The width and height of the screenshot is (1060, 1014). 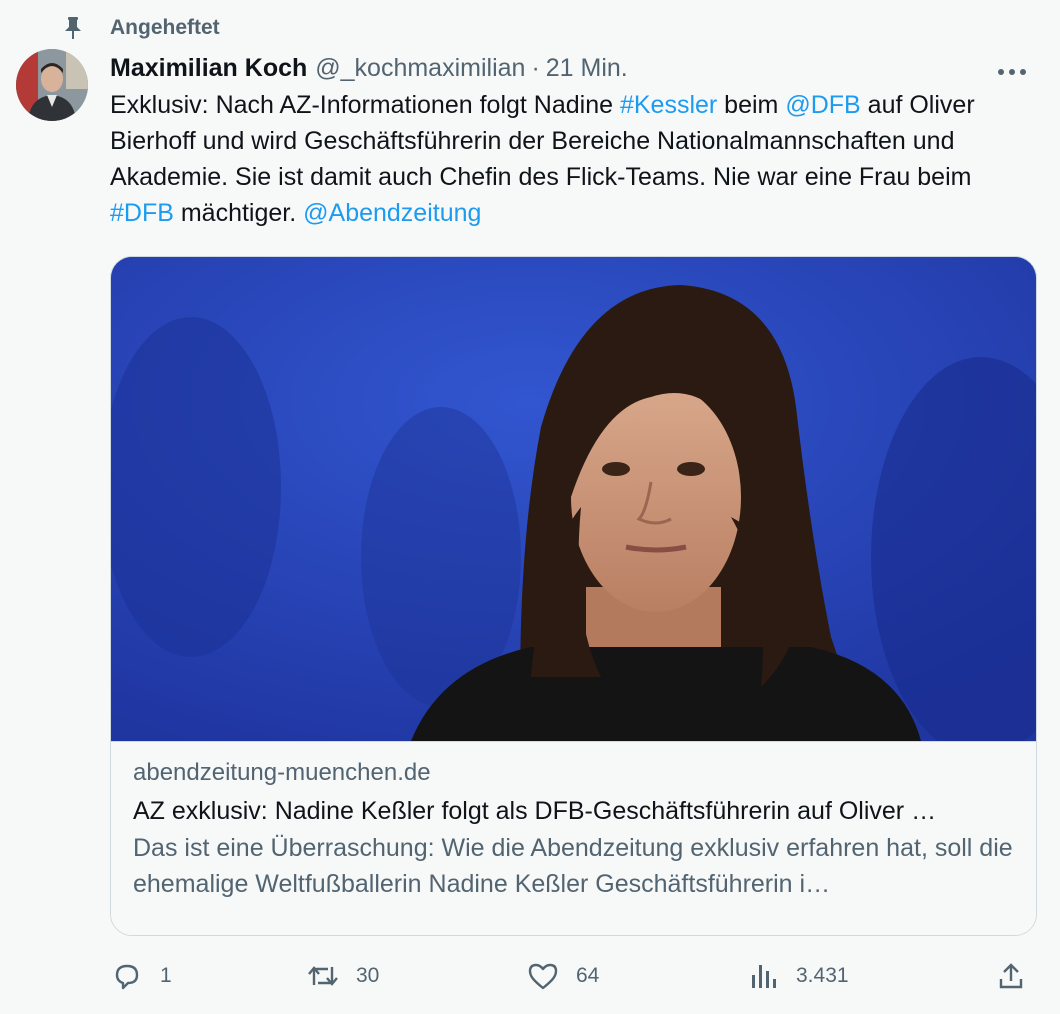 I want to click on avatar, so click(x=52, y=85).